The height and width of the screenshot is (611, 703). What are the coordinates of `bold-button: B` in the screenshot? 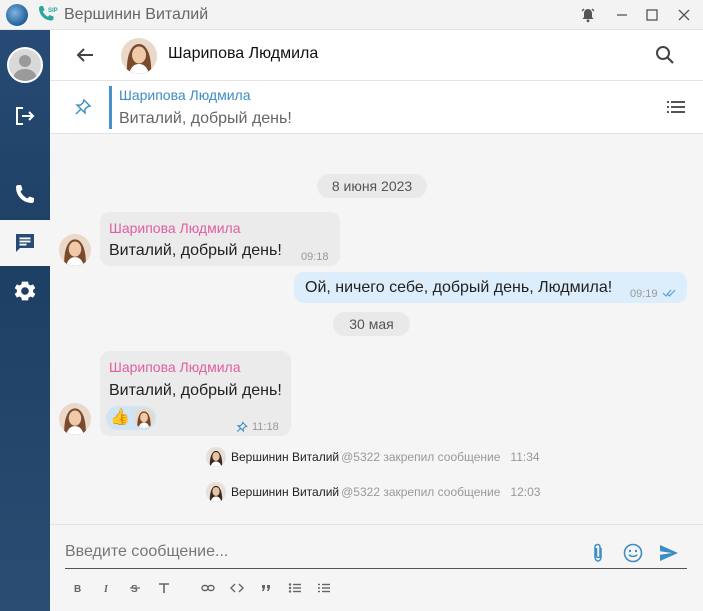 It's located at (78, 588).